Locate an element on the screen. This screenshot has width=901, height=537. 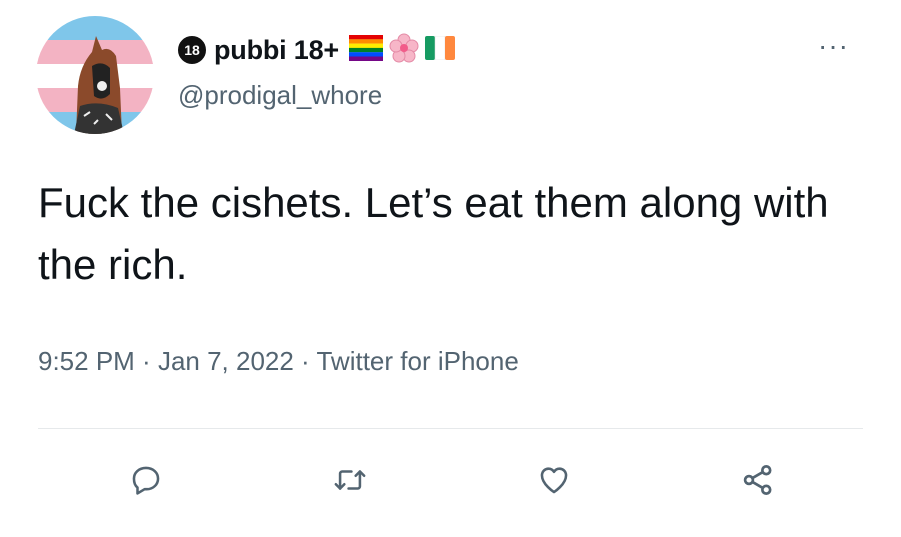
share-button is located at coordinates (758, 482).